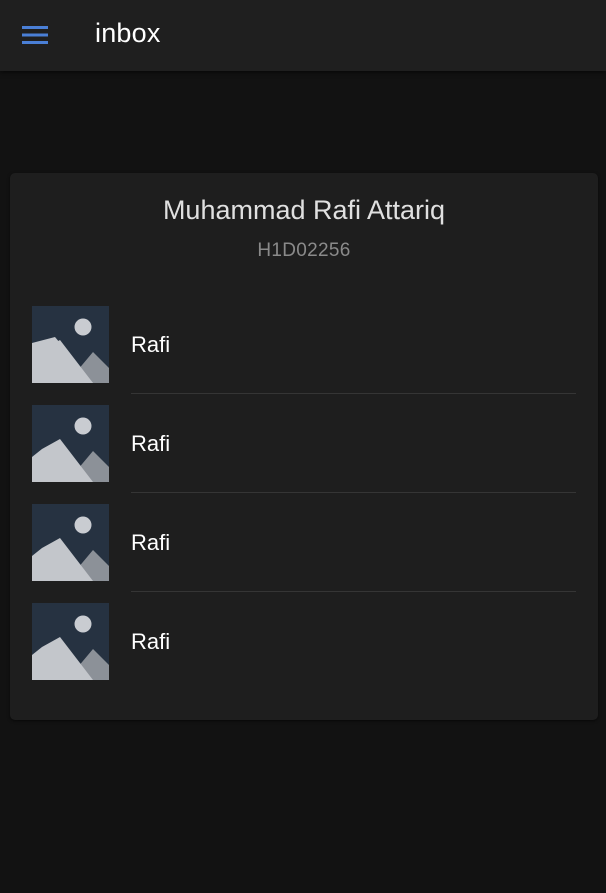 Image resolution: width=606 pixels, height=893 pixels. Describe the element at coordinates (128, 33) in the screenshot. I see `page-title: inbox` at that location.